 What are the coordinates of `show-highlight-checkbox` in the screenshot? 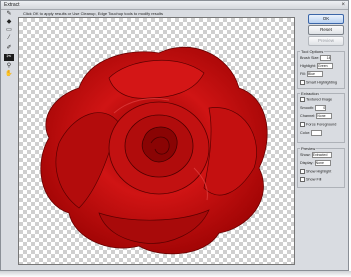 It's located at (302, 171).